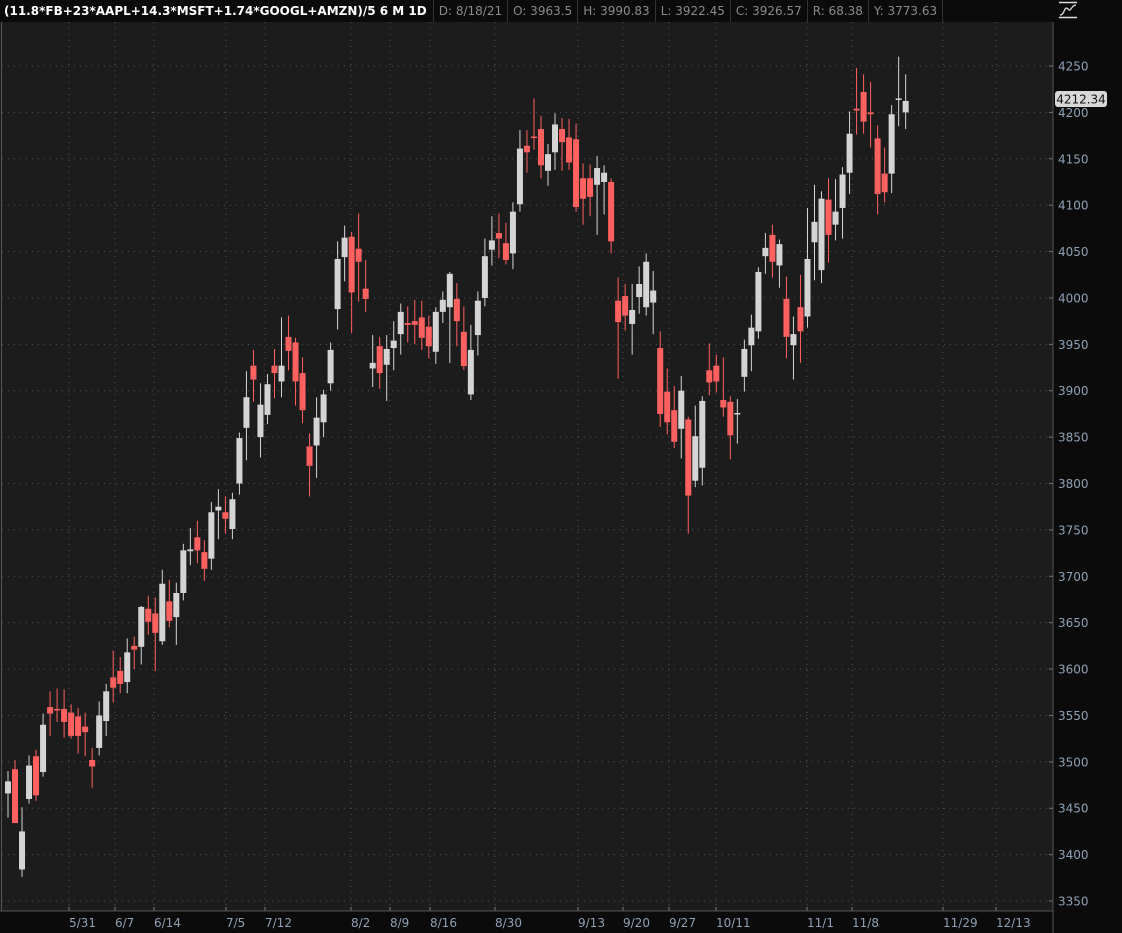 The image size is (1122, 933). I want to click on y-tick-label: 3550, so click(1073, 716).